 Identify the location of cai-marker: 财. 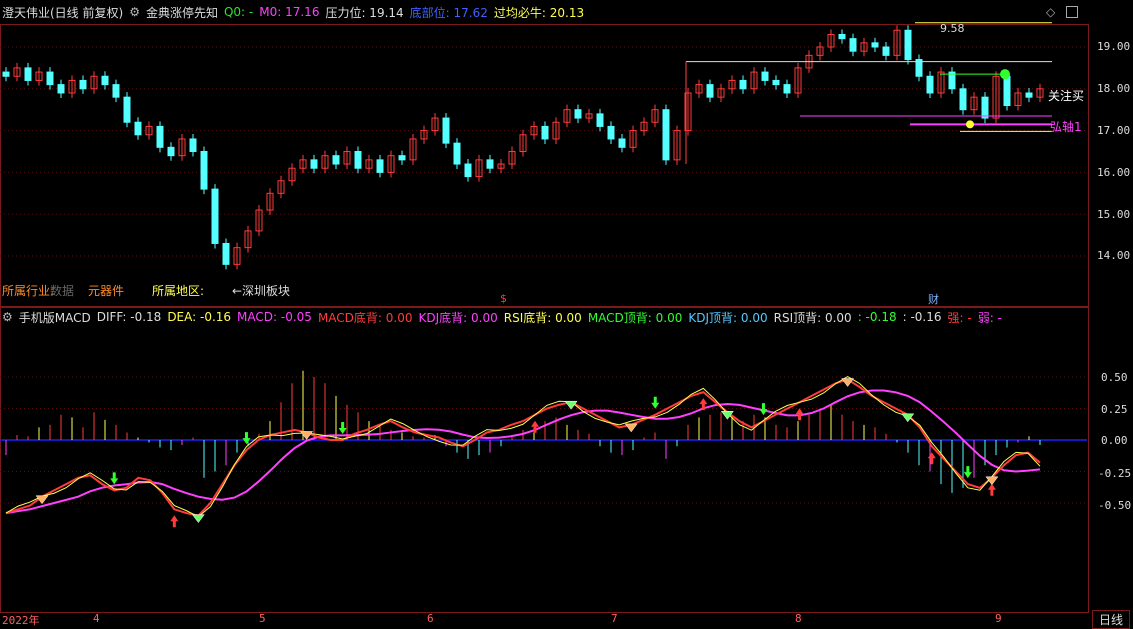
(933, 299).